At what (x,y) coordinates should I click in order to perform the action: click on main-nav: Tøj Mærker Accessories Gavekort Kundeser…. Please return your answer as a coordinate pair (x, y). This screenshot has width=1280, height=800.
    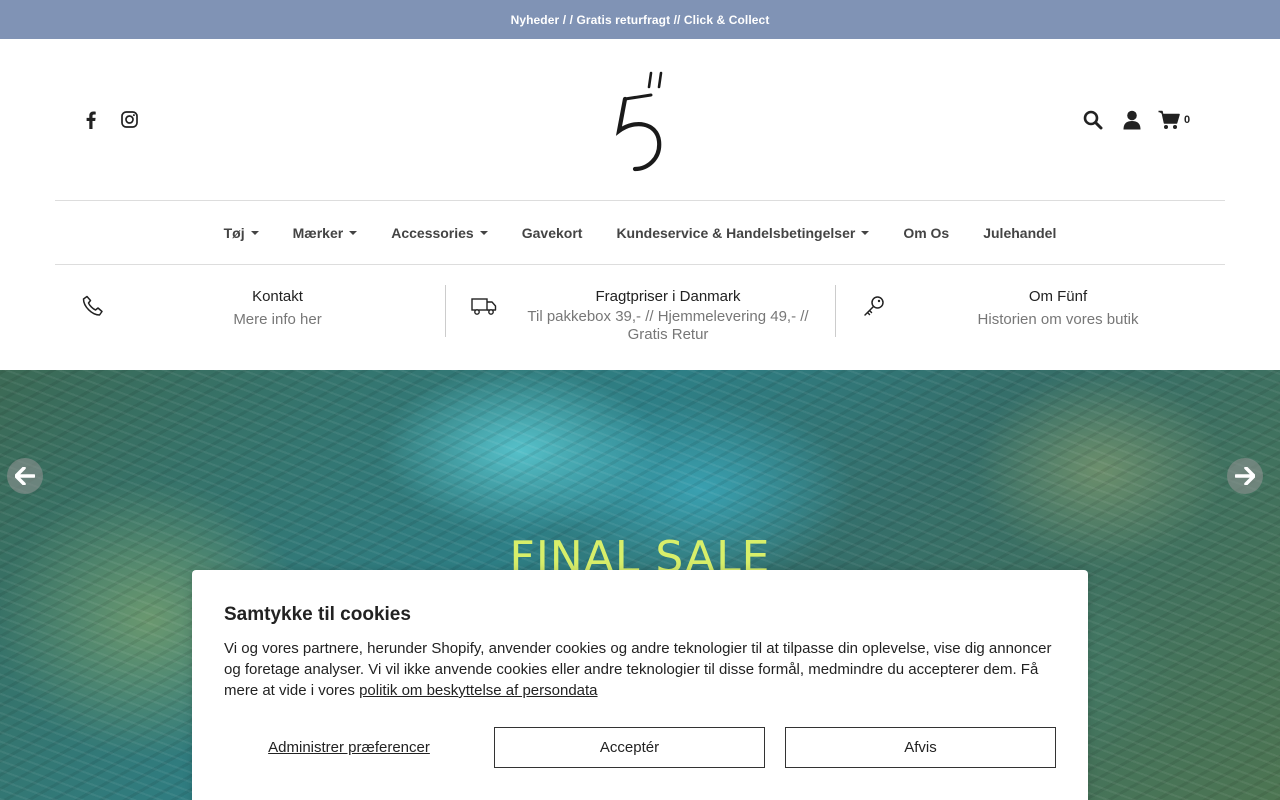
    Looking at the image, I should click on (640, 232).